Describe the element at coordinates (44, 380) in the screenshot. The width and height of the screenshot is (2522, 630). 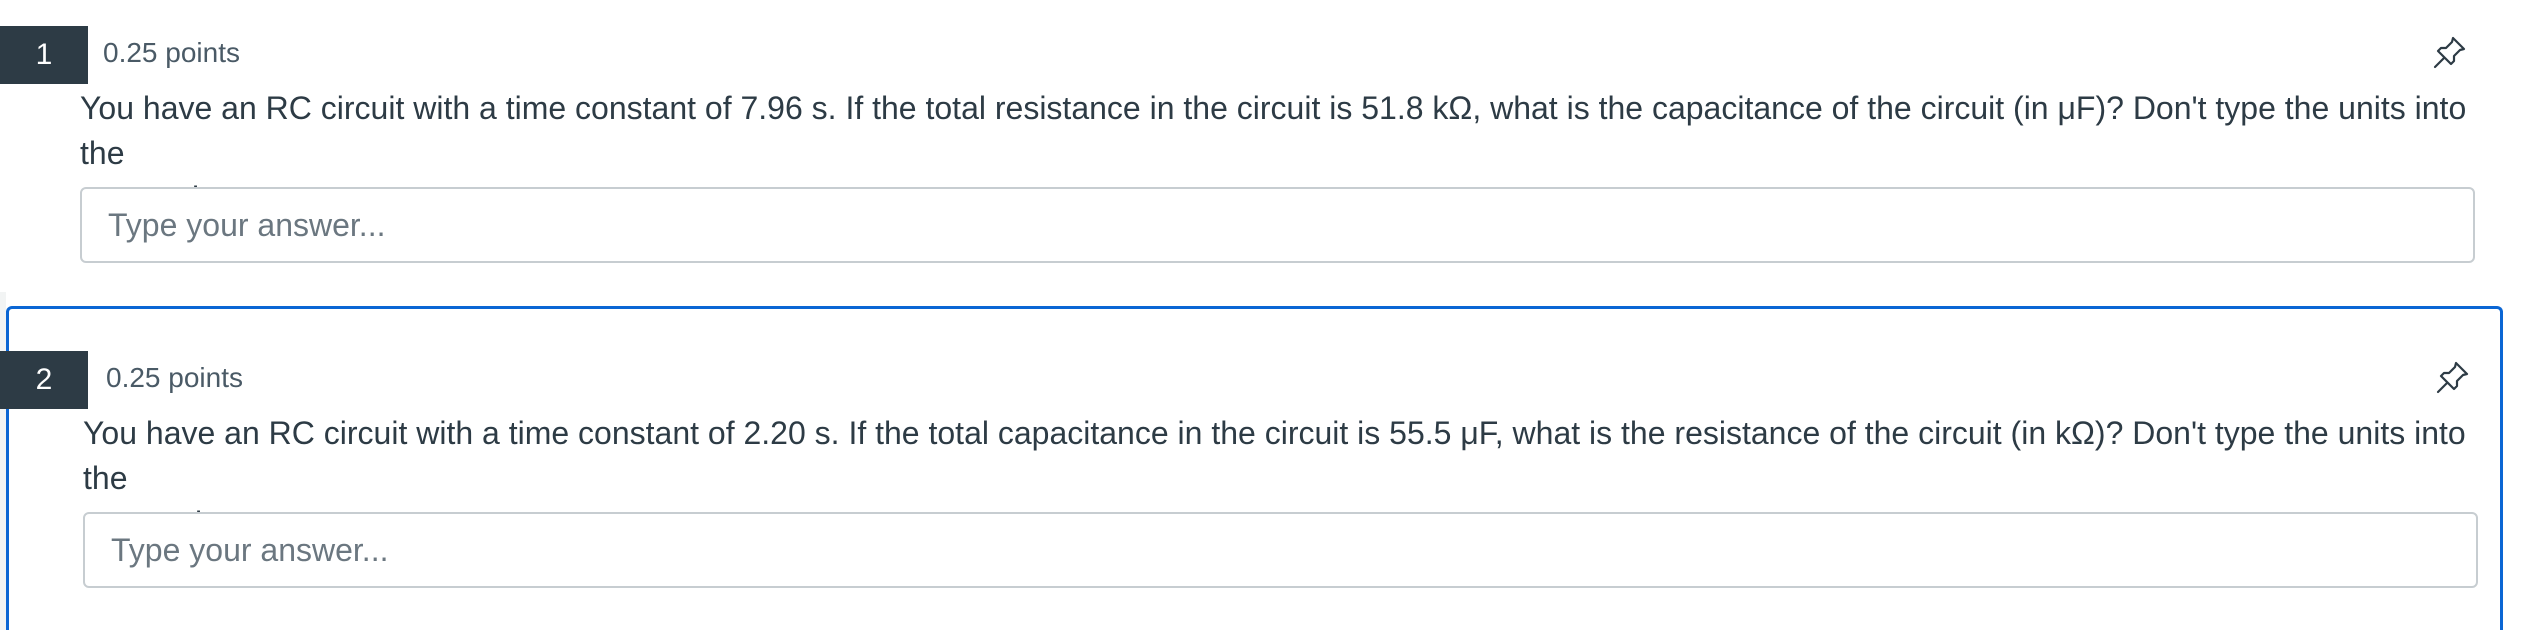
I see `question-number-badge: 2` at that location.